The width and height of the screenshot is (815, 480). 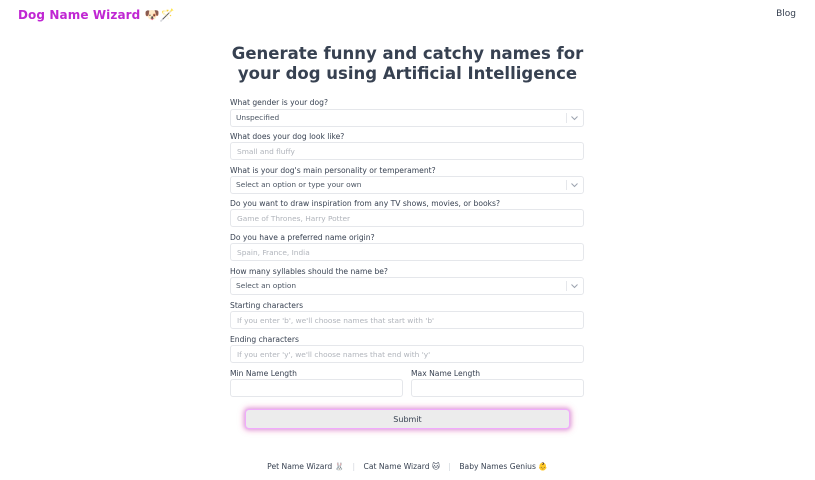 I want to click on max-length-input, so click(x=497, y=388).